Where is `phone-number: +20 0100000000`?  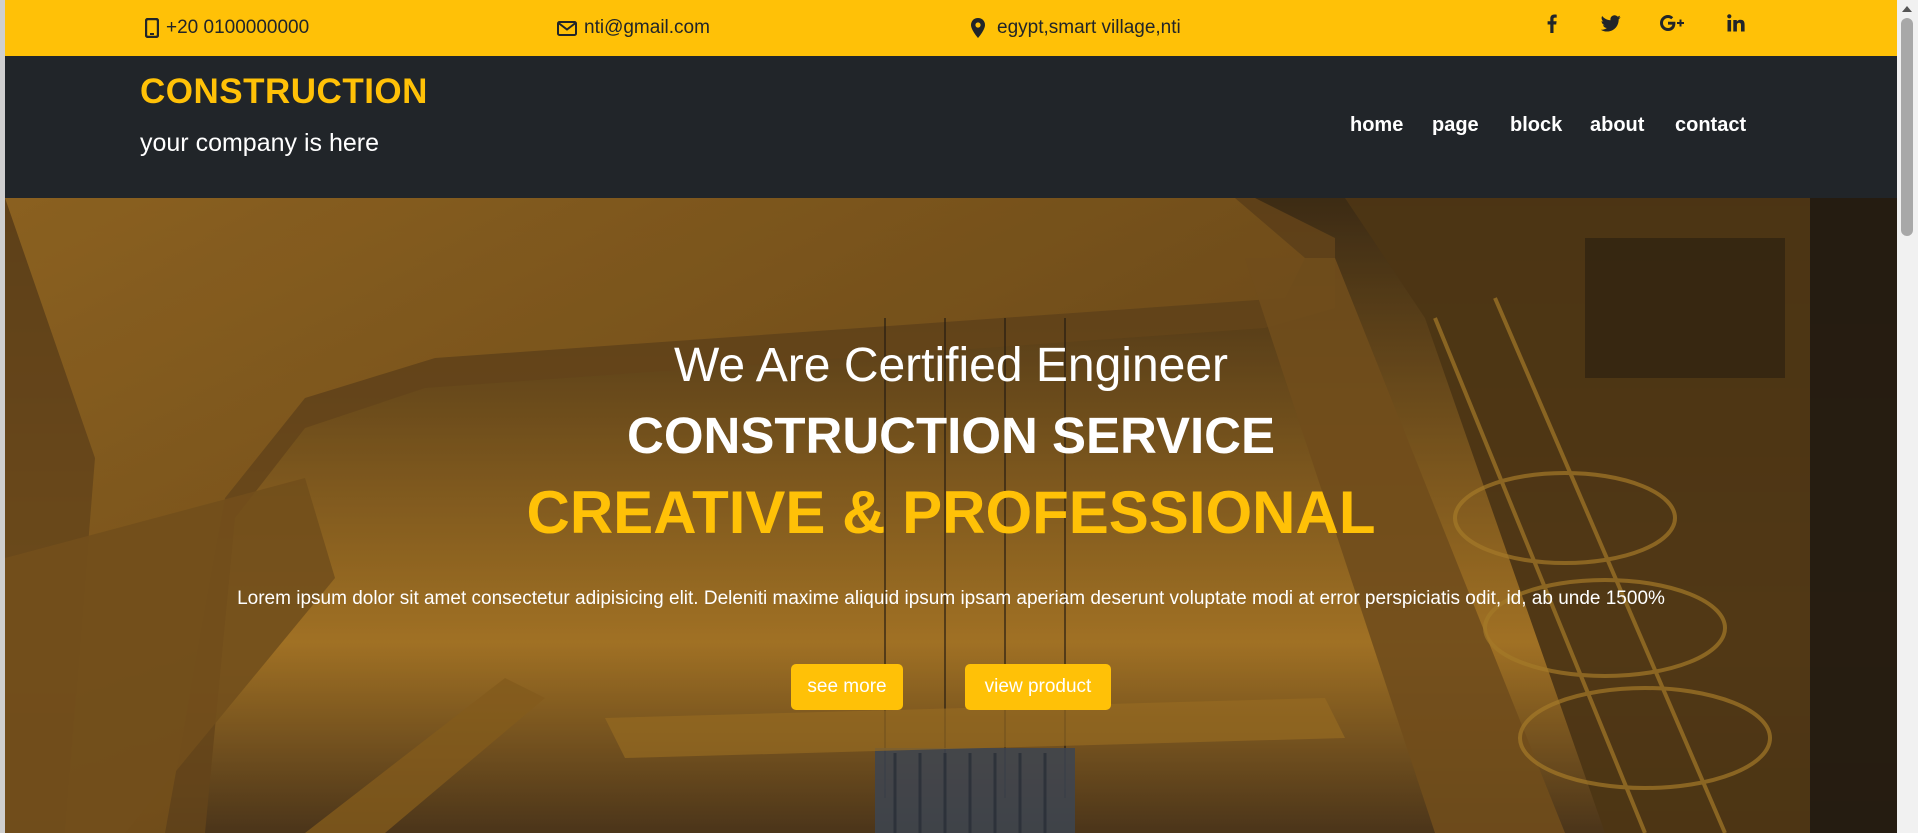 phone-number: +20 0100000000 is located at coordinates (238, 27).